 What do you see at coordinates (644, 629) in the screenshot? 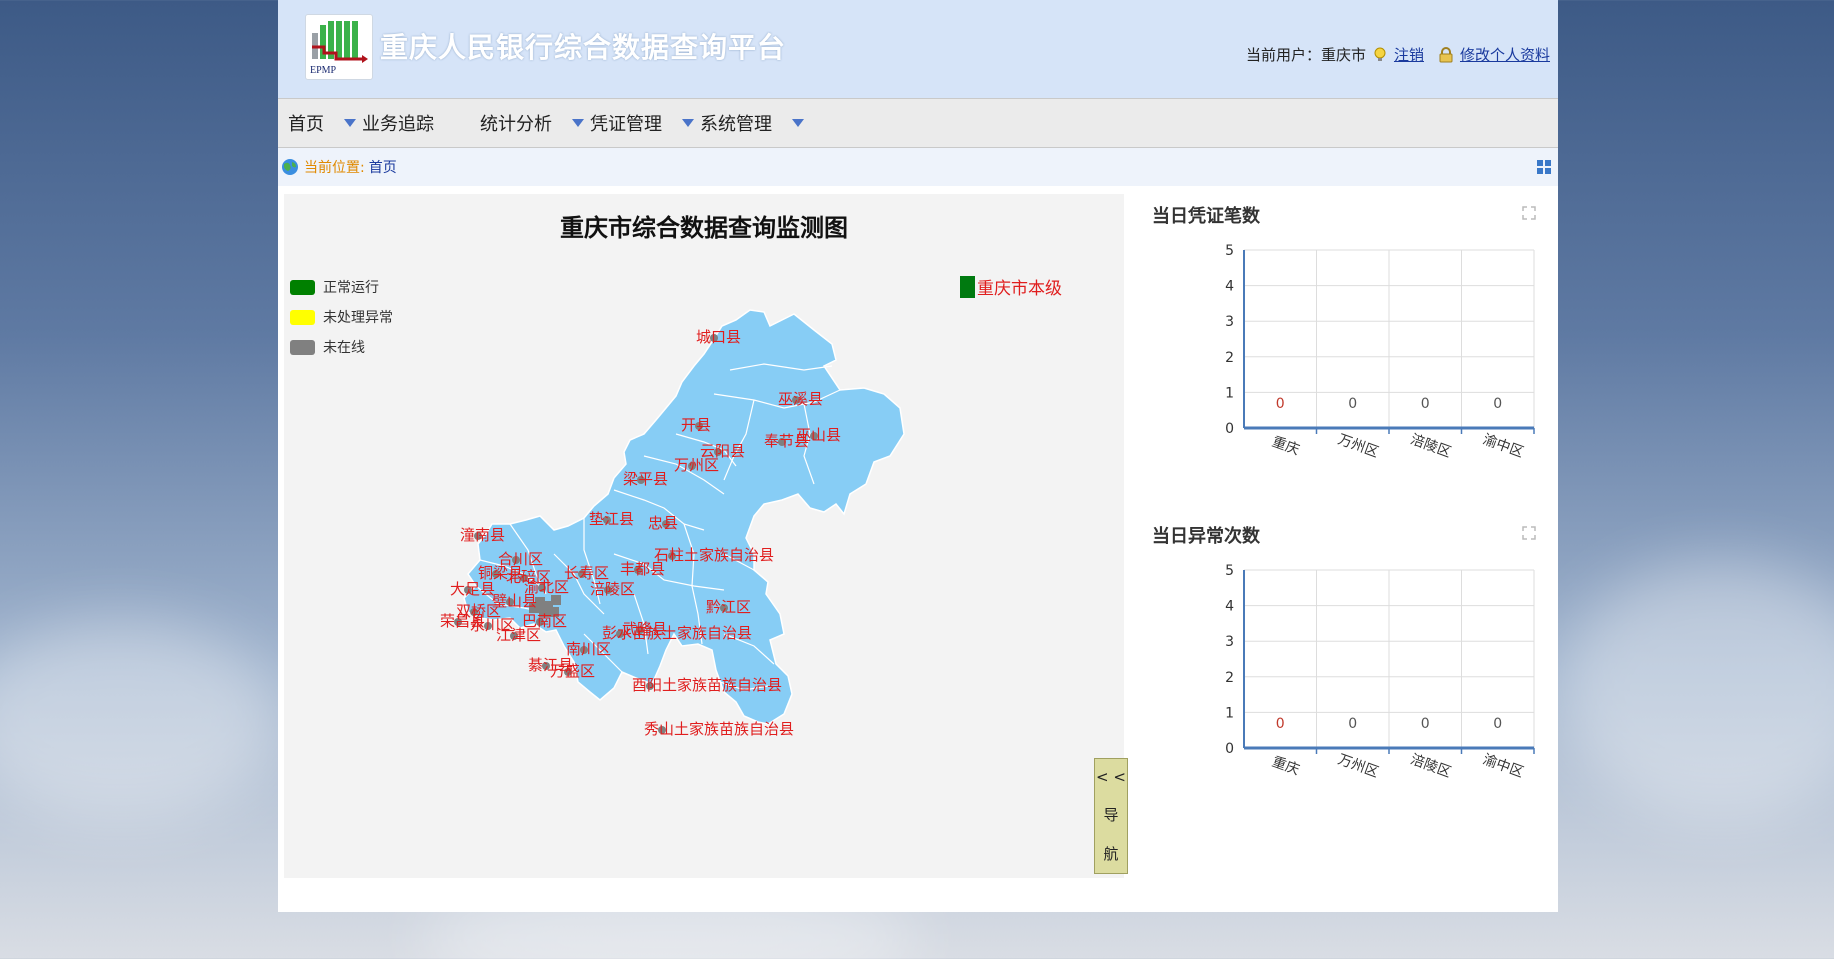
I see `district-label: 武隆县` at bounding box center [644, 629].